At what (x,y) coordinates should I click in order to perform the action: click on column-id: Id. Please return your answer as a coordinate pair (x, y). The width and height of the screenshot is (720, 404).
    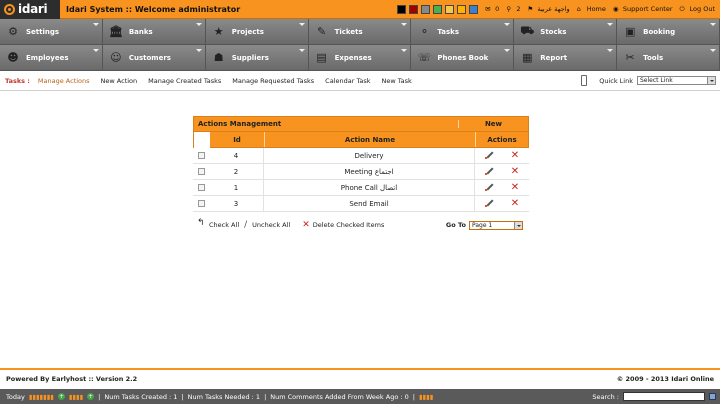
    Looking at the image, I should click on (237, 139).